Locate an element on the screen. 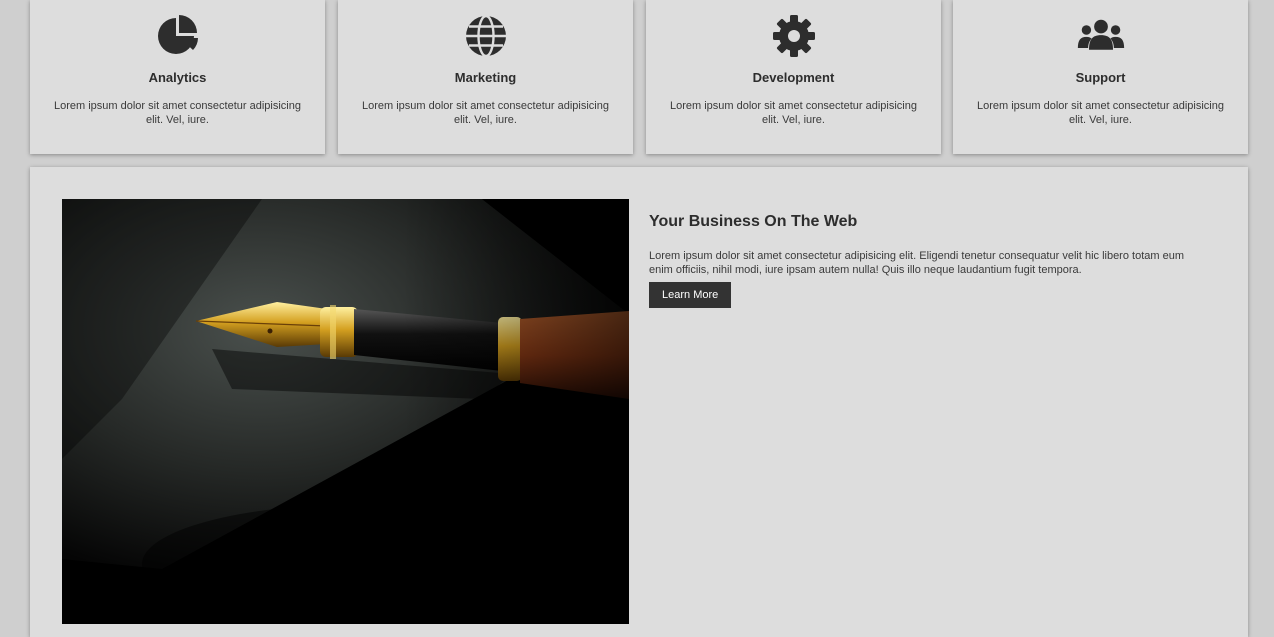  business-title: Your Business On The Web is located at coordinates (753, 221).